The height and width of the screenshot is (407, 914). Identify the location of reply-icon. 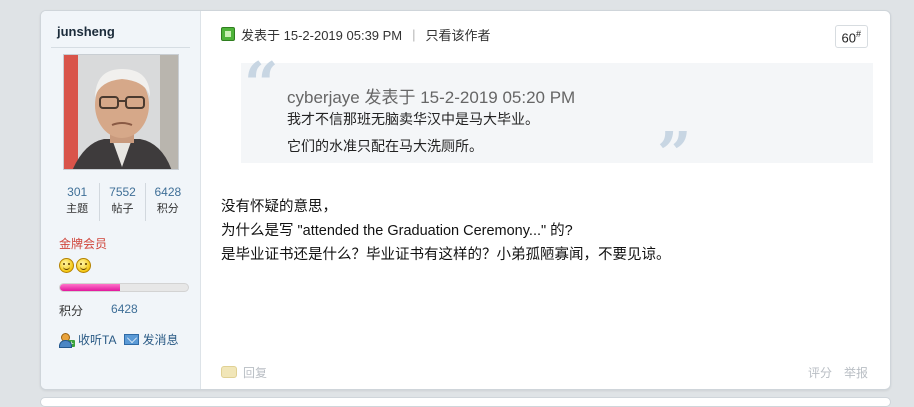
(229, 372).